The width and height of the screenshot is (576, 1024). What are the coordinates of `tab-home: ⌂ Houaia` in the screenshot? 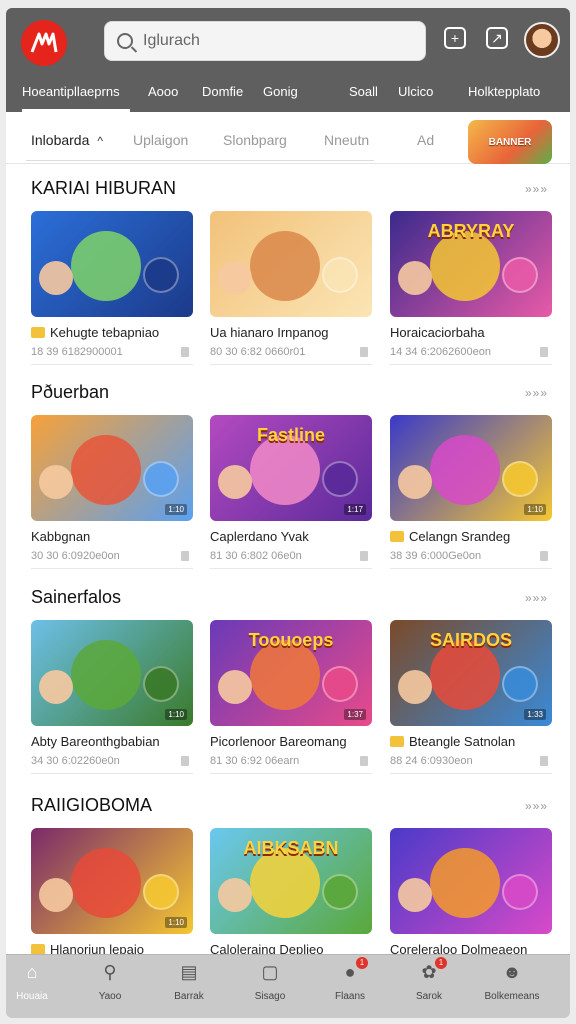 It's located at (36, 982).